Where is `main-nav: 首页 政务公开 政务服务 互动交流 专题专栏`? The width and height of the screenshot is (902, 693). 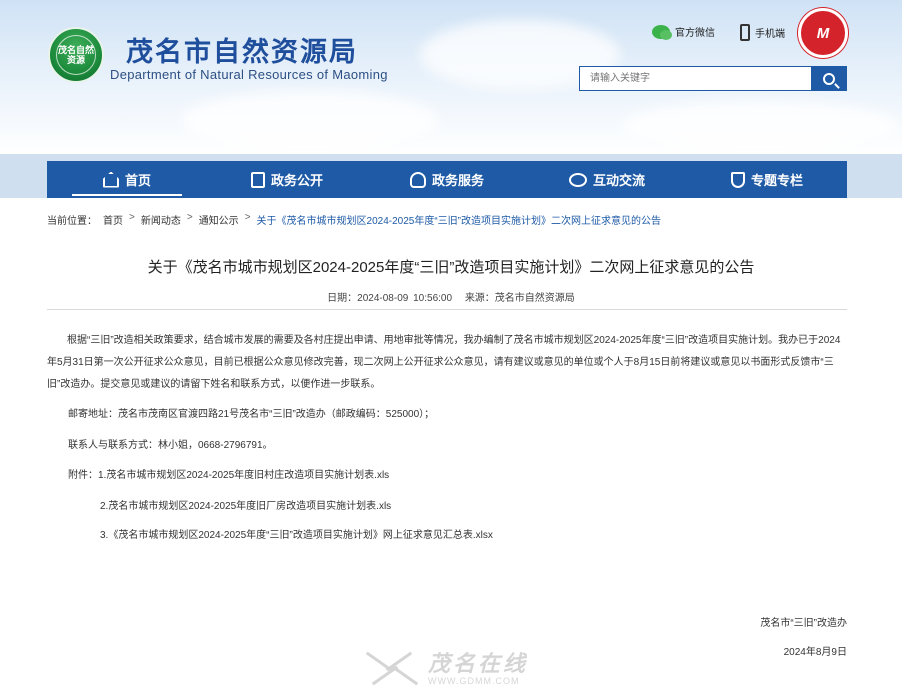 main-nav: 首页 政务公开 政务服务 互动交流 专题专栏 is located at coordinates (447, 179).